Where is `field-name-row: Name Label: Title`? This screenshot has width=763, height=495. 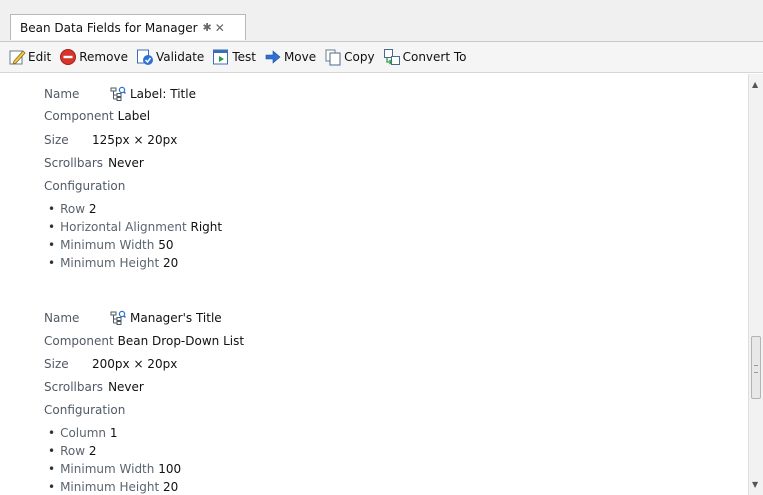
field-name-row: Name Label: Title is located at coordinates (120, 94).